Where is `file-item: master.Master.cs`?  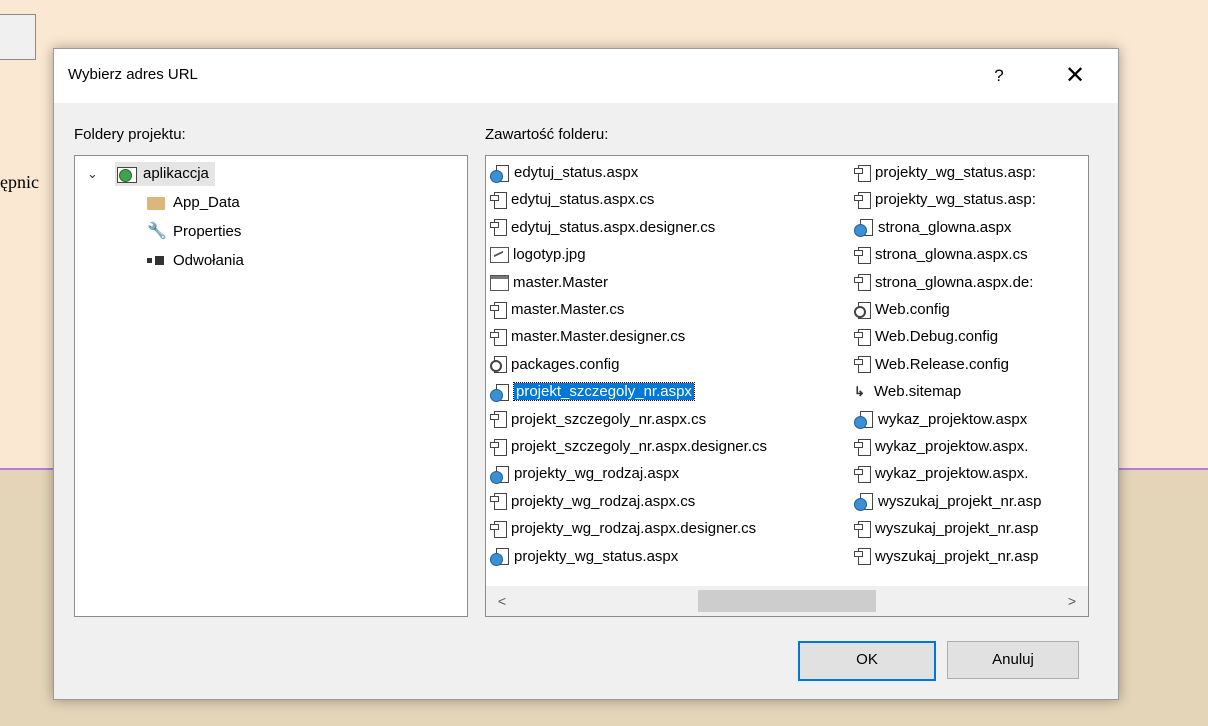
file-item: master.Master.cs is located at coordinates (557, 310).